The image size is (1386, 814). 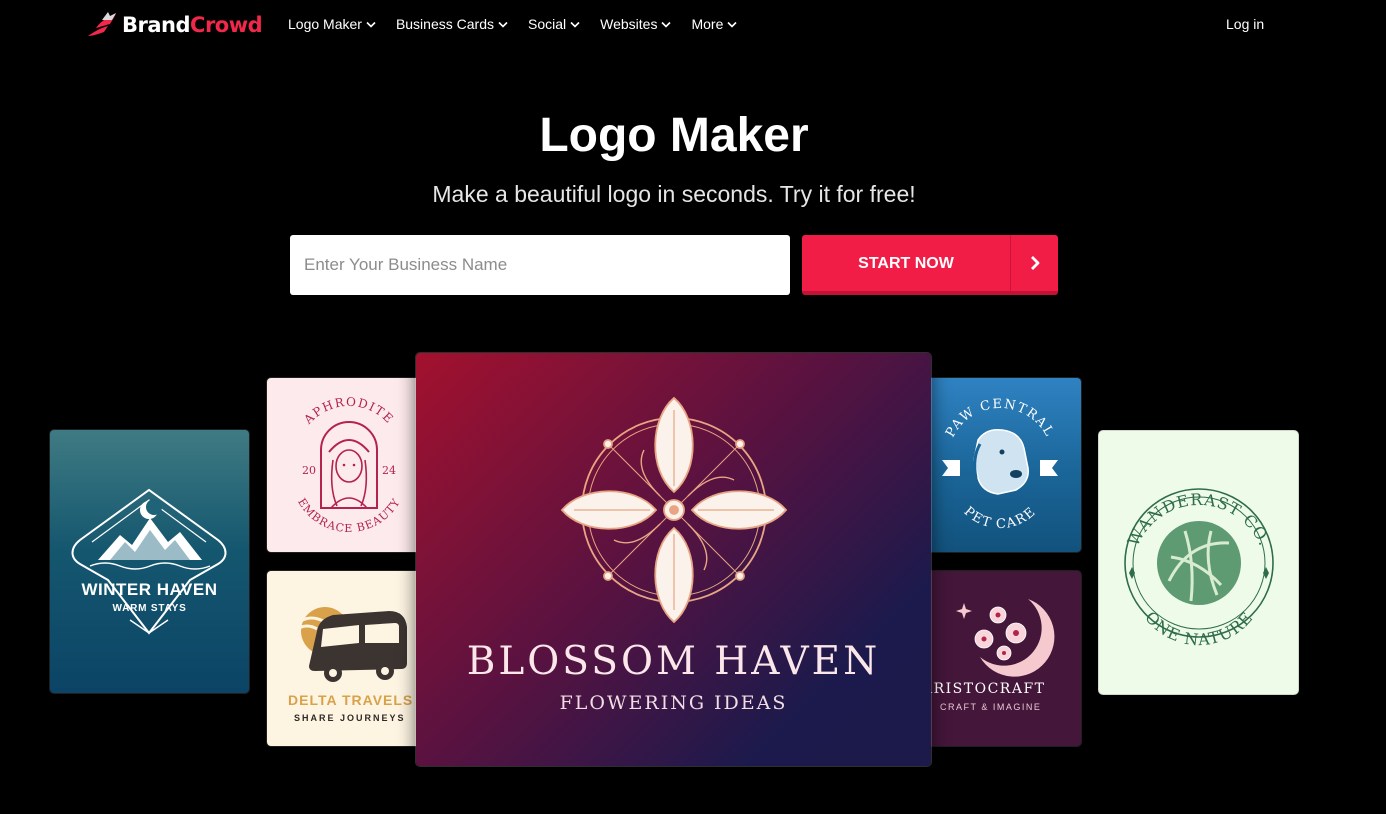 I want to click on start-now-button: START NOW, so click(x=930, y=265).